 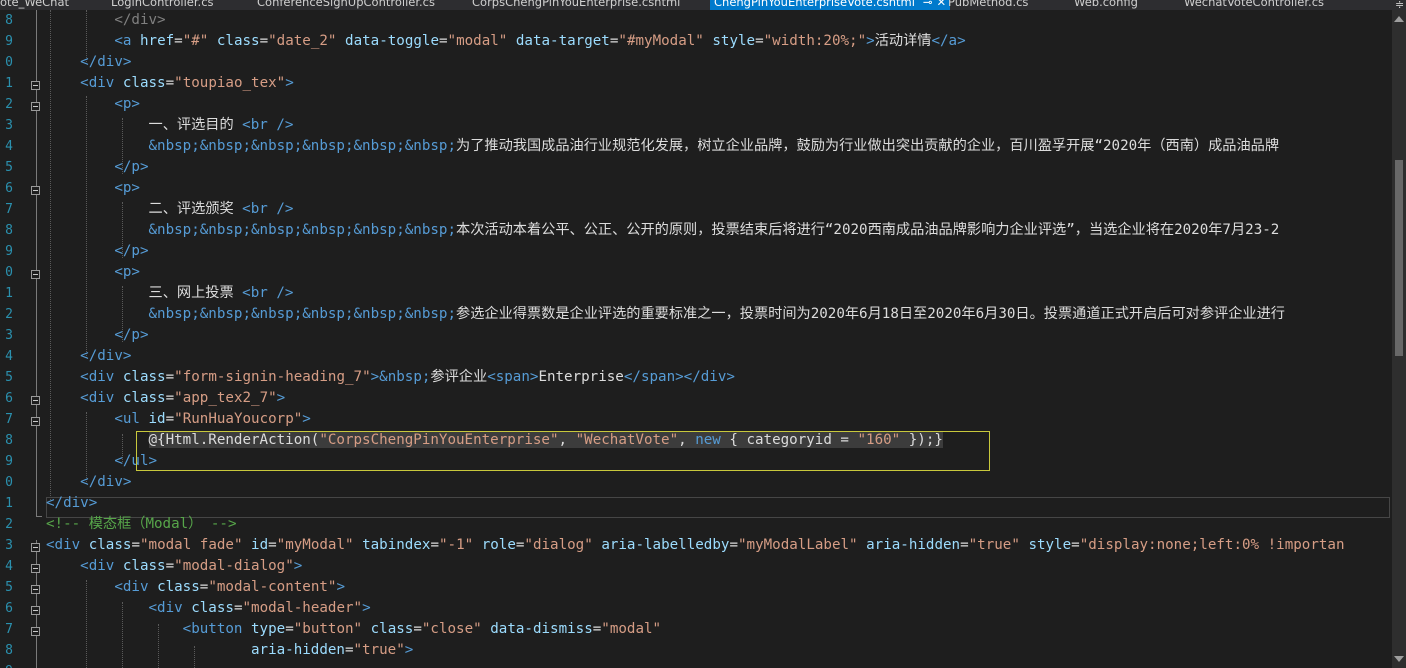 I want to click on attr-value: "modal", so click(x=631, y=629).